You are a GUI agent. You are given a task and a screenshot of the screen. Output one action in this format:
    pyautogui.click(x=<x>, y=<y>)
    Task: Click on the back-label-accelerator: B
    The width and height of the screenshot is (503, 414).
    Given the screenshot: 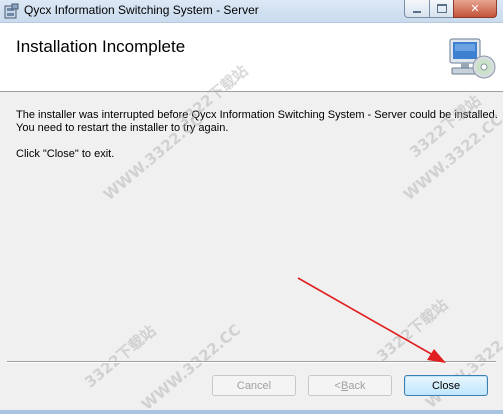 What is the action you would take?
    pyautogui.click(x=344, y=385)
    